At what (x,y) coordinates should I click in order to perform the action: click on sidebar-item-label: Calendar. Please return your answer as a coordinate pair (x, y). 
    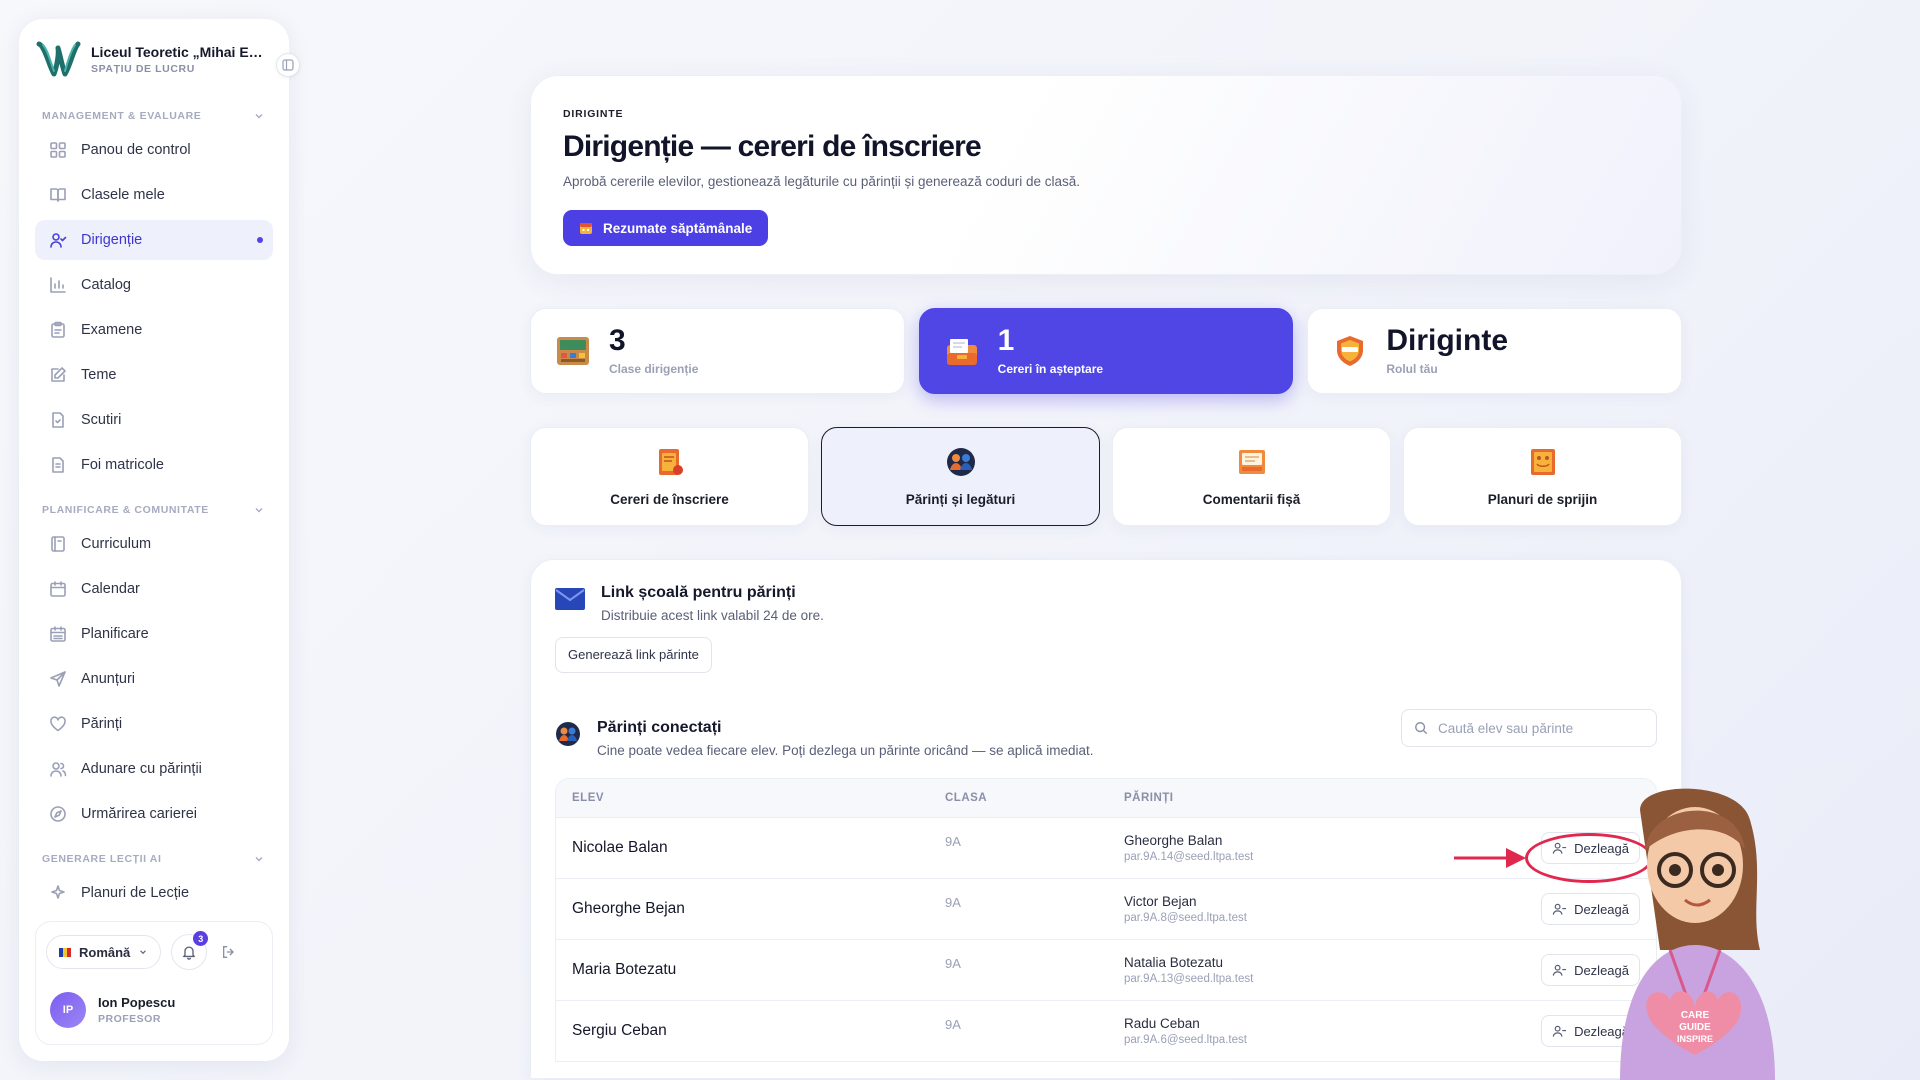
    Looking at the image, I should click on (110, 589).